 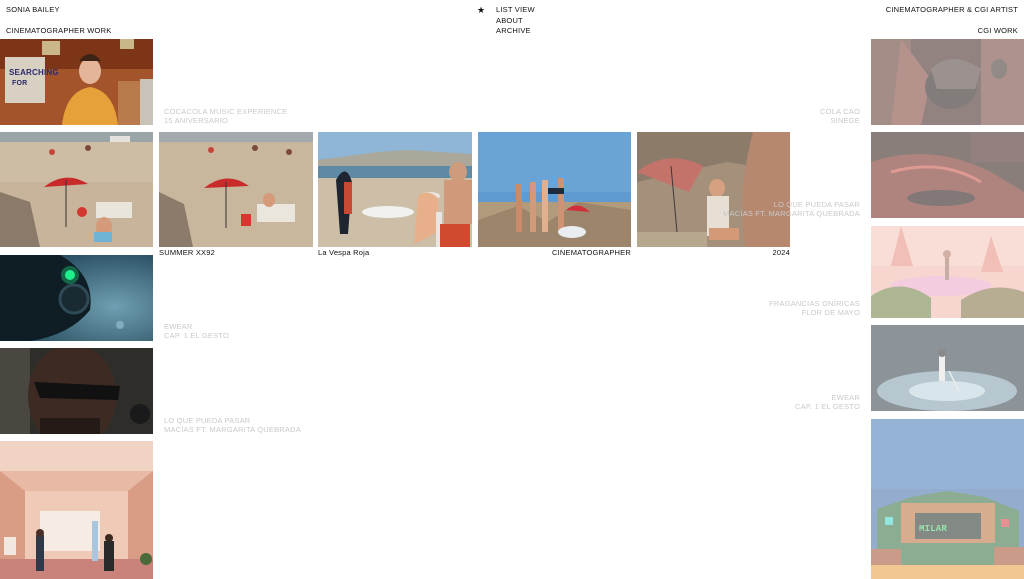 I want to click on row-caption-4: 2024, so click(x=713, y=252).